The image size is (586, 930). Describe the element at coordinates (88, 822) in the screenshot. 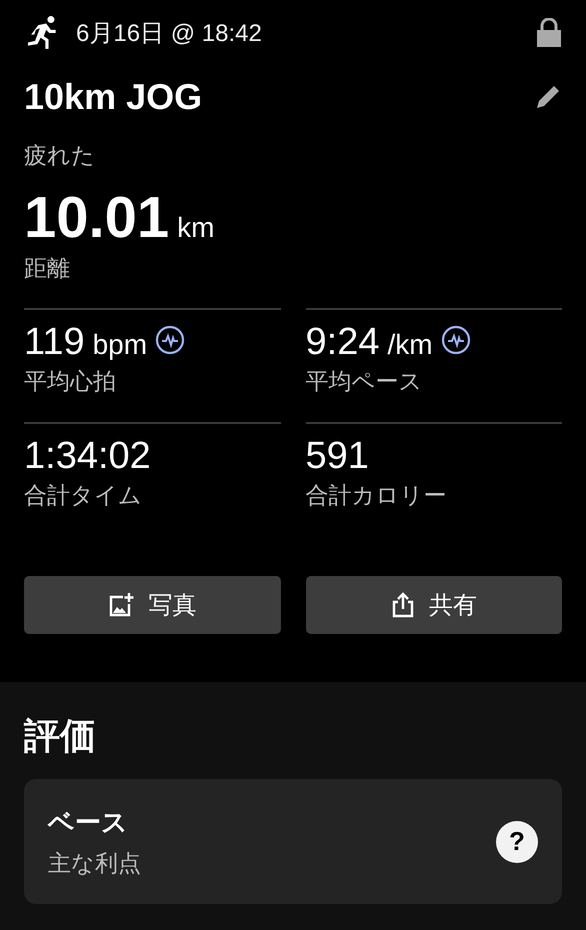

I see `card-title: ベース` at that location.